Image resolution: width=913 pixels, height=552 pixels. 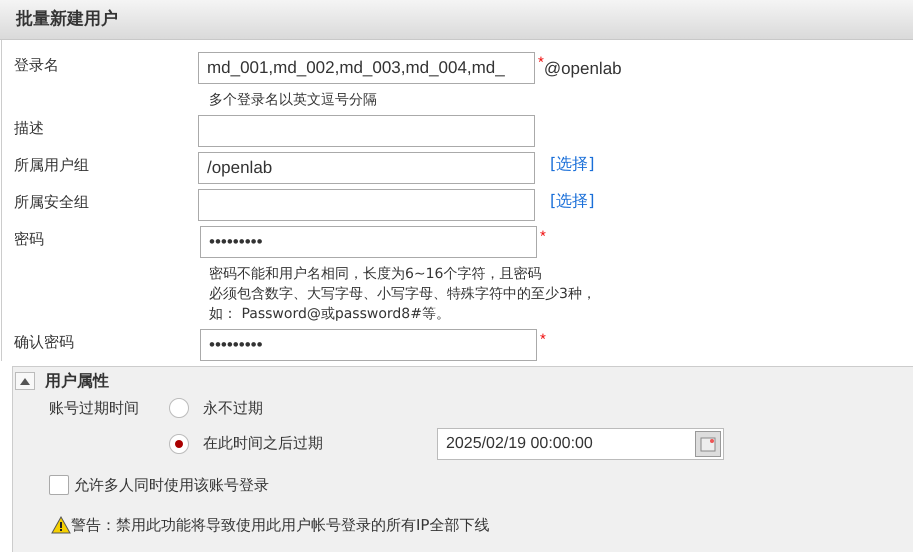 What do you see at coordinates (51, 165) in the screenshot?
I see `field-label: 所属用户组` at bounding box center [51, 165].